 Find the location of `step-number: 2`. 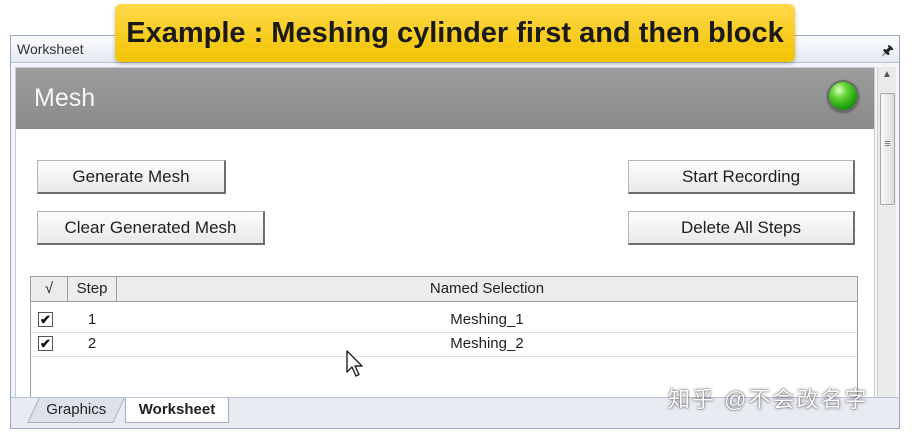

step-number: 2 is located at coordinates (92, 343).